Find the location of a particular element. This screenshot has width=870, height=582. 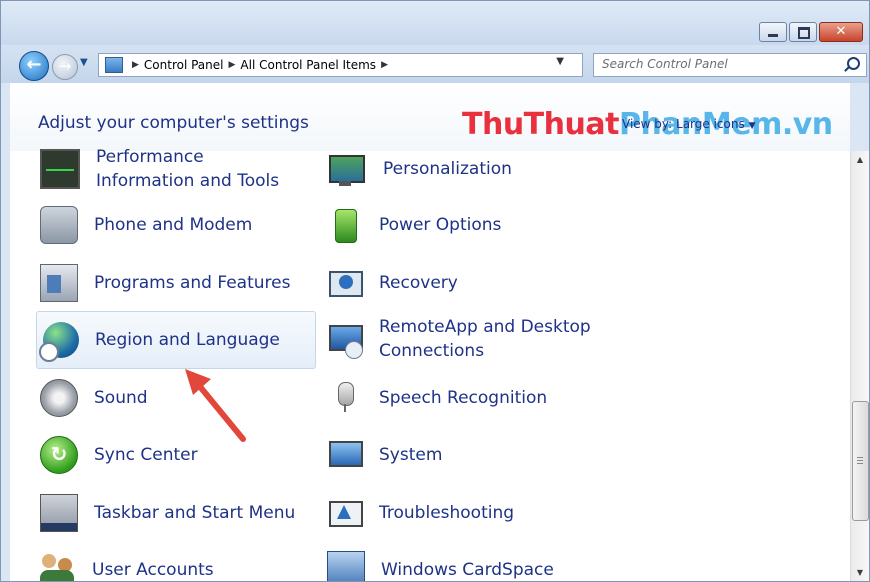

item-label: Performance Information and Tools is located at coordinates (188, 169).